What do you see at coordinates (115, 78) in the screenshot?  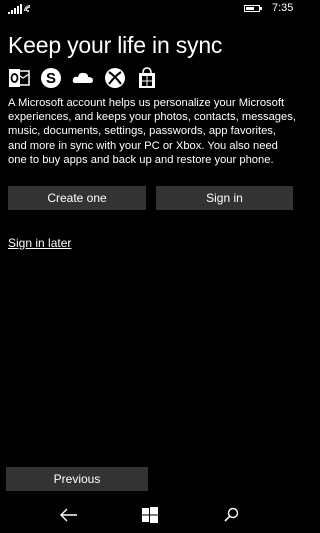 I see `xbox-icon` at bounding box center [115, 78].